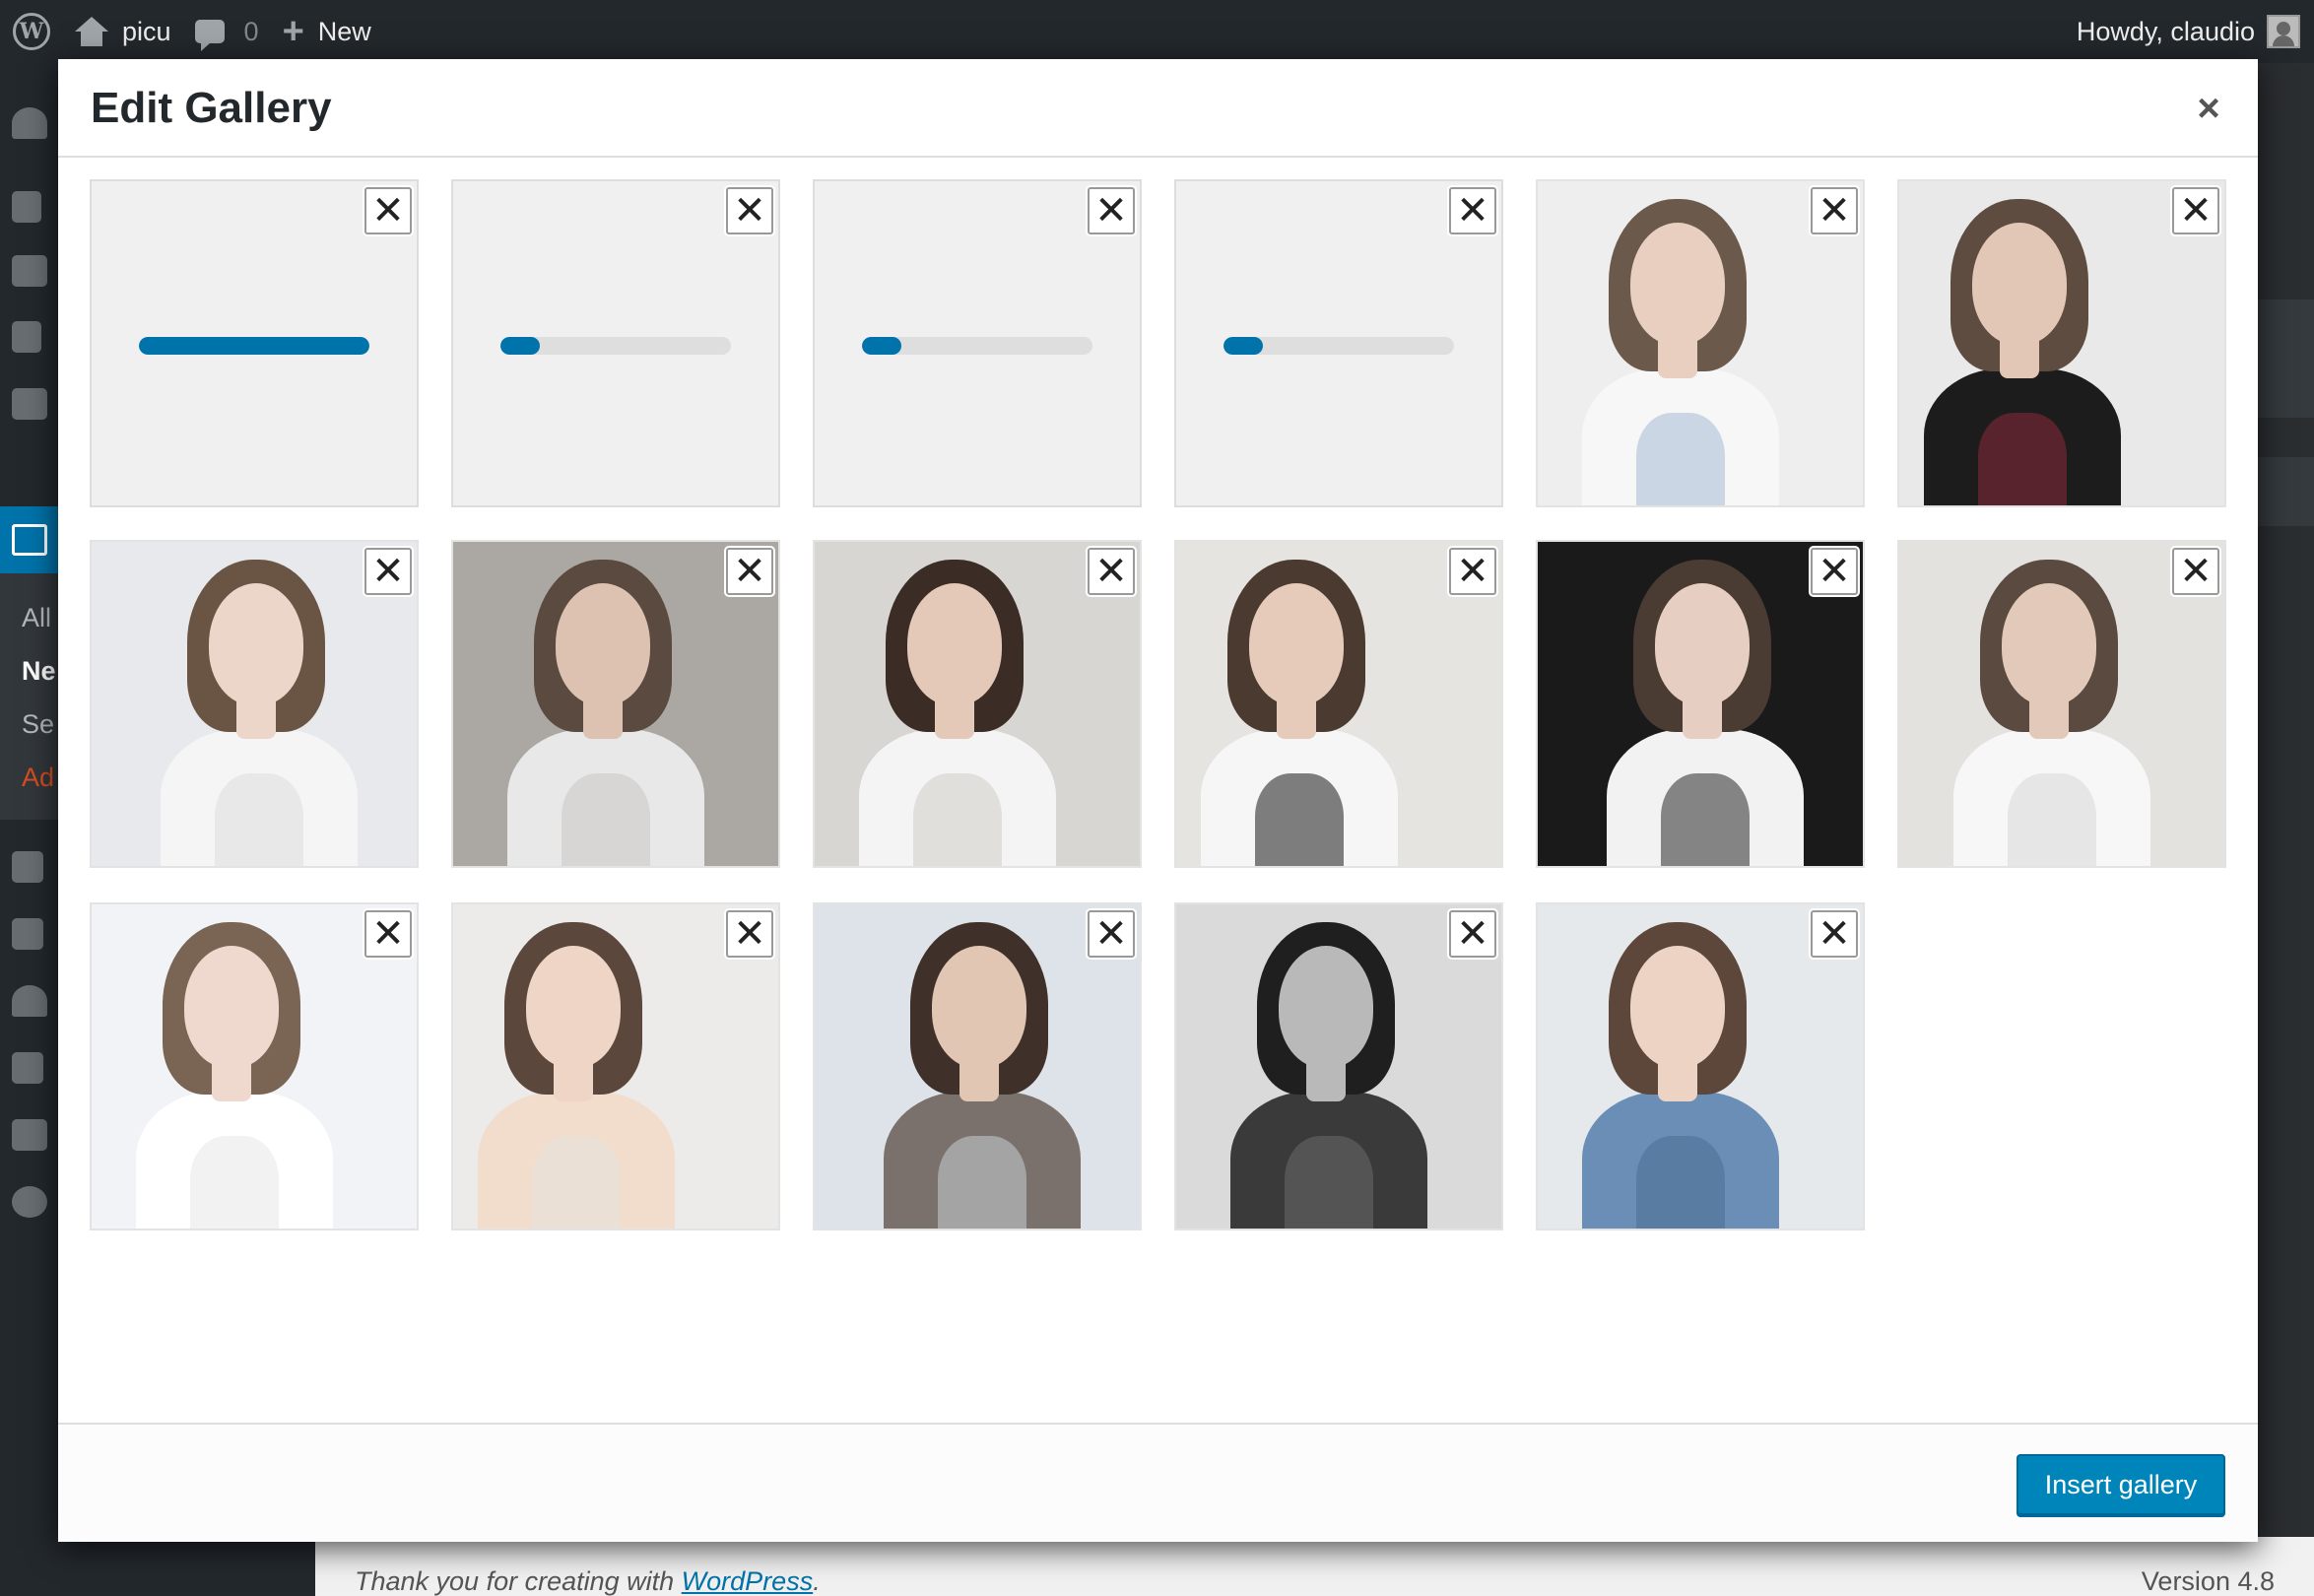  I want to click on pin-icon, so click(26, 207).